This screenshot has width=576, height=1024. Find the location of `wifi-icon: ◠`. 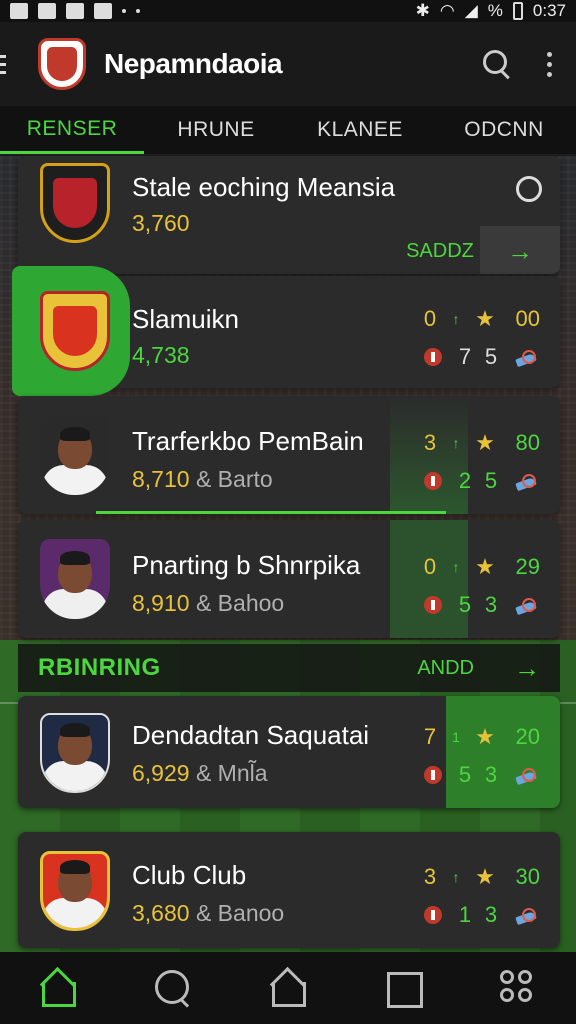

wifi-icon: ◠ is located at coordinates (447, 10).